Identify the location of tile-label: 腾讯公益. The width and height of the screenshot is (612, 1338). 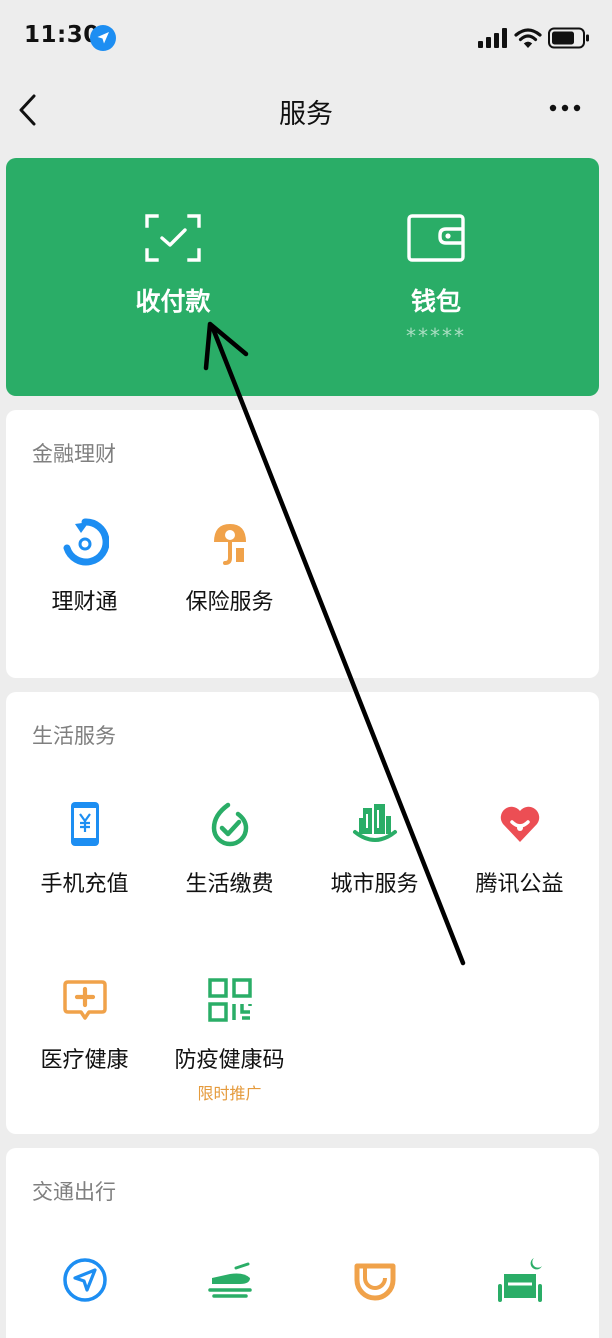
(519, 884).